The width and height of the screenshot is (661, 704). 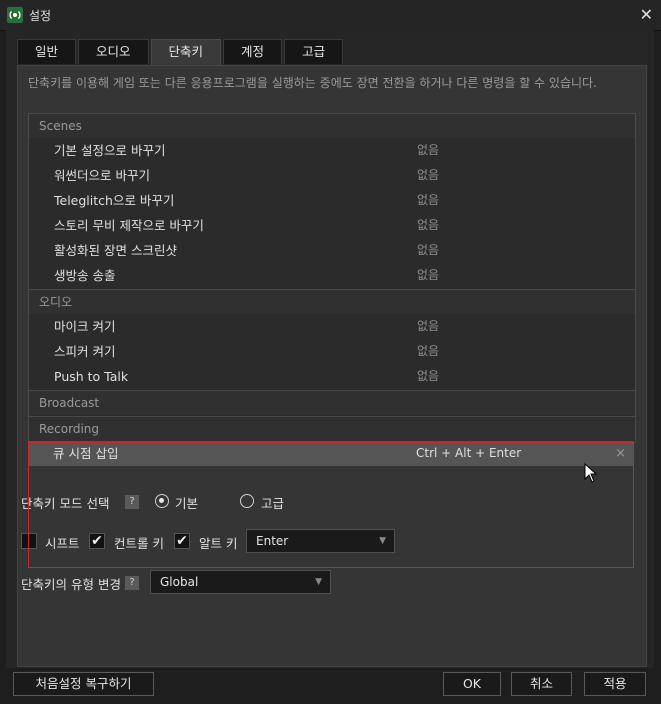 I want to click on group-header-broadcast: Broadcast, so click(x=332, y=403).